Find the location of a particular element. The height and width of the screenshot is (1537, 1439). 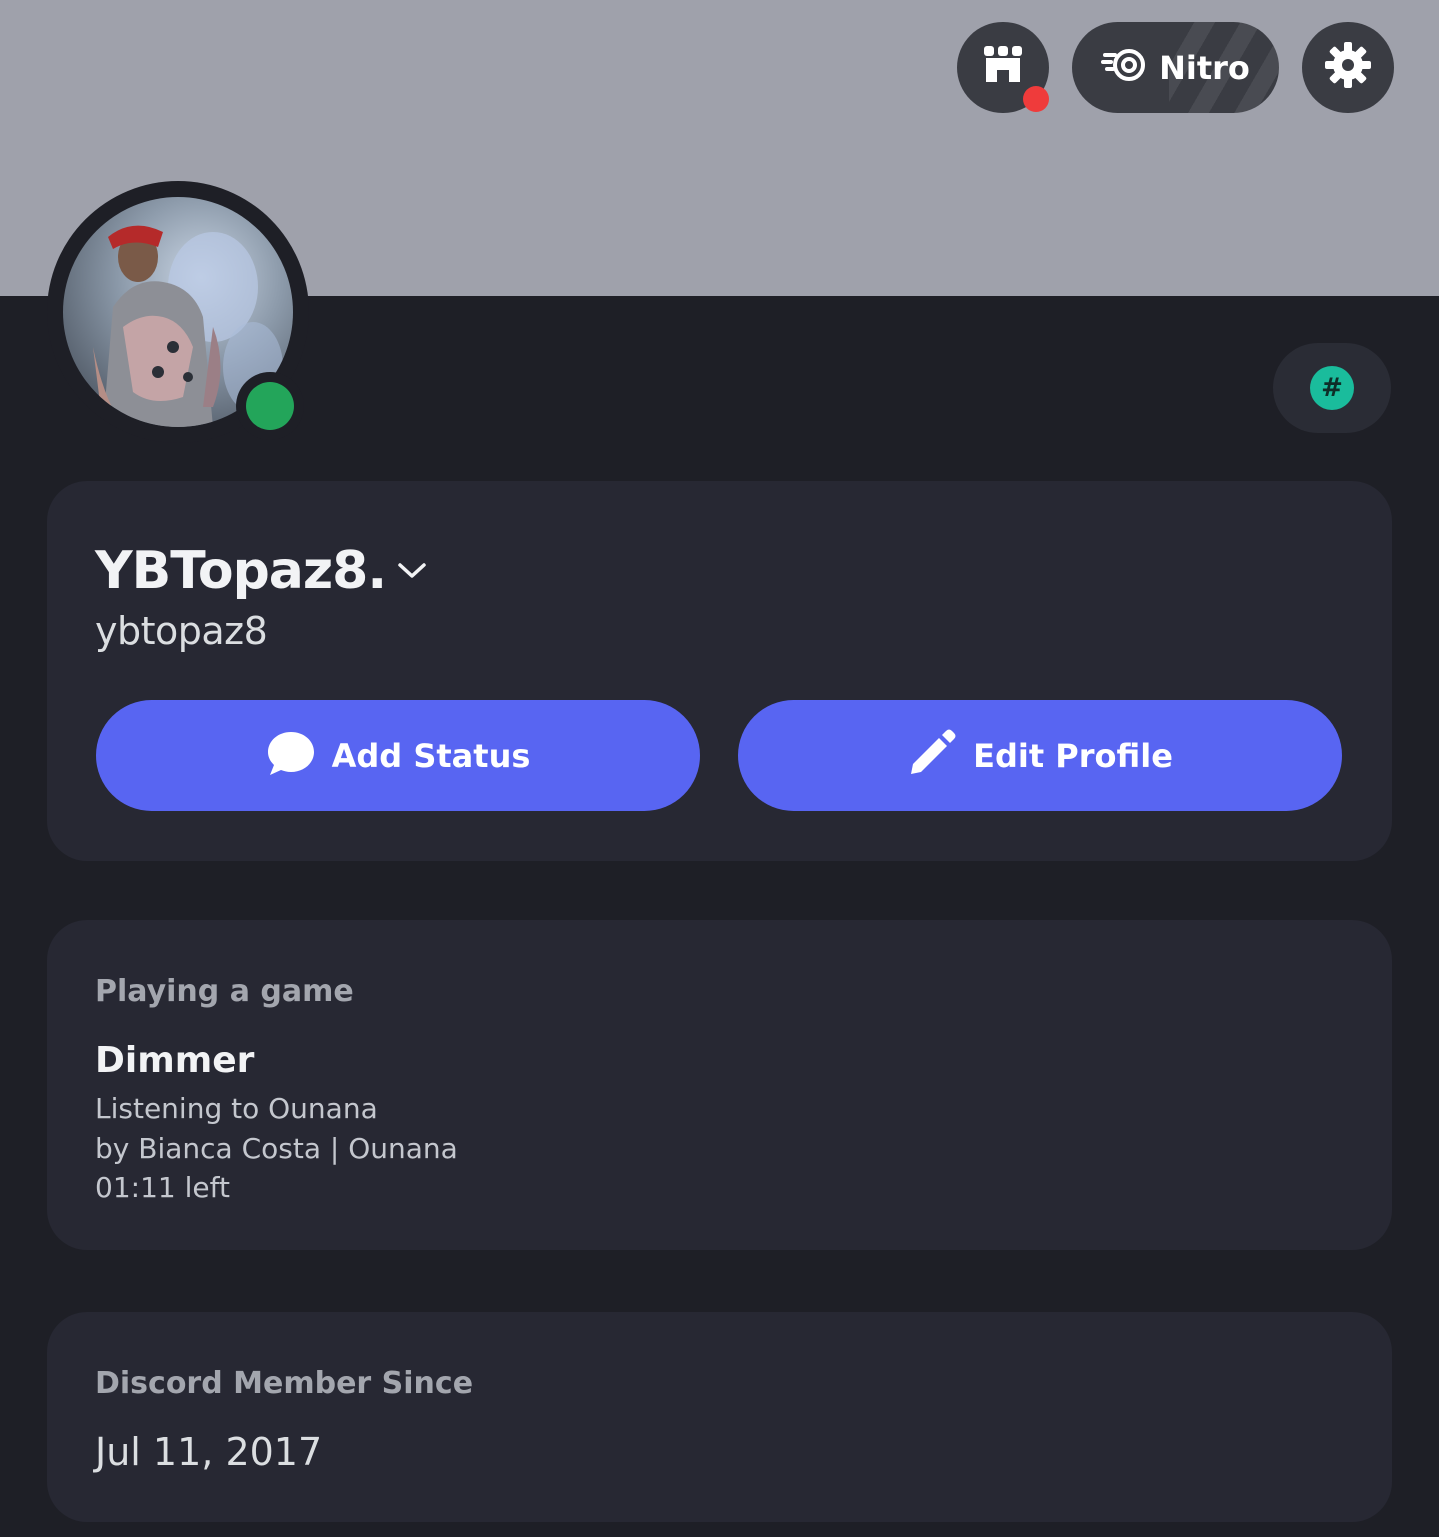

speech-bubble-icon is located at coordinates (291, 755).